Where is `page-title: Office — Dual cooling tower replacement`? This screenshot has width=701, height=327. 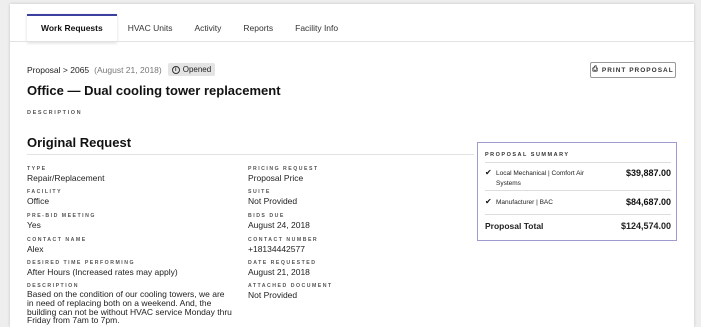 page-title: Office — Dual cooling tower replacement is located at coordinates (154, 90).